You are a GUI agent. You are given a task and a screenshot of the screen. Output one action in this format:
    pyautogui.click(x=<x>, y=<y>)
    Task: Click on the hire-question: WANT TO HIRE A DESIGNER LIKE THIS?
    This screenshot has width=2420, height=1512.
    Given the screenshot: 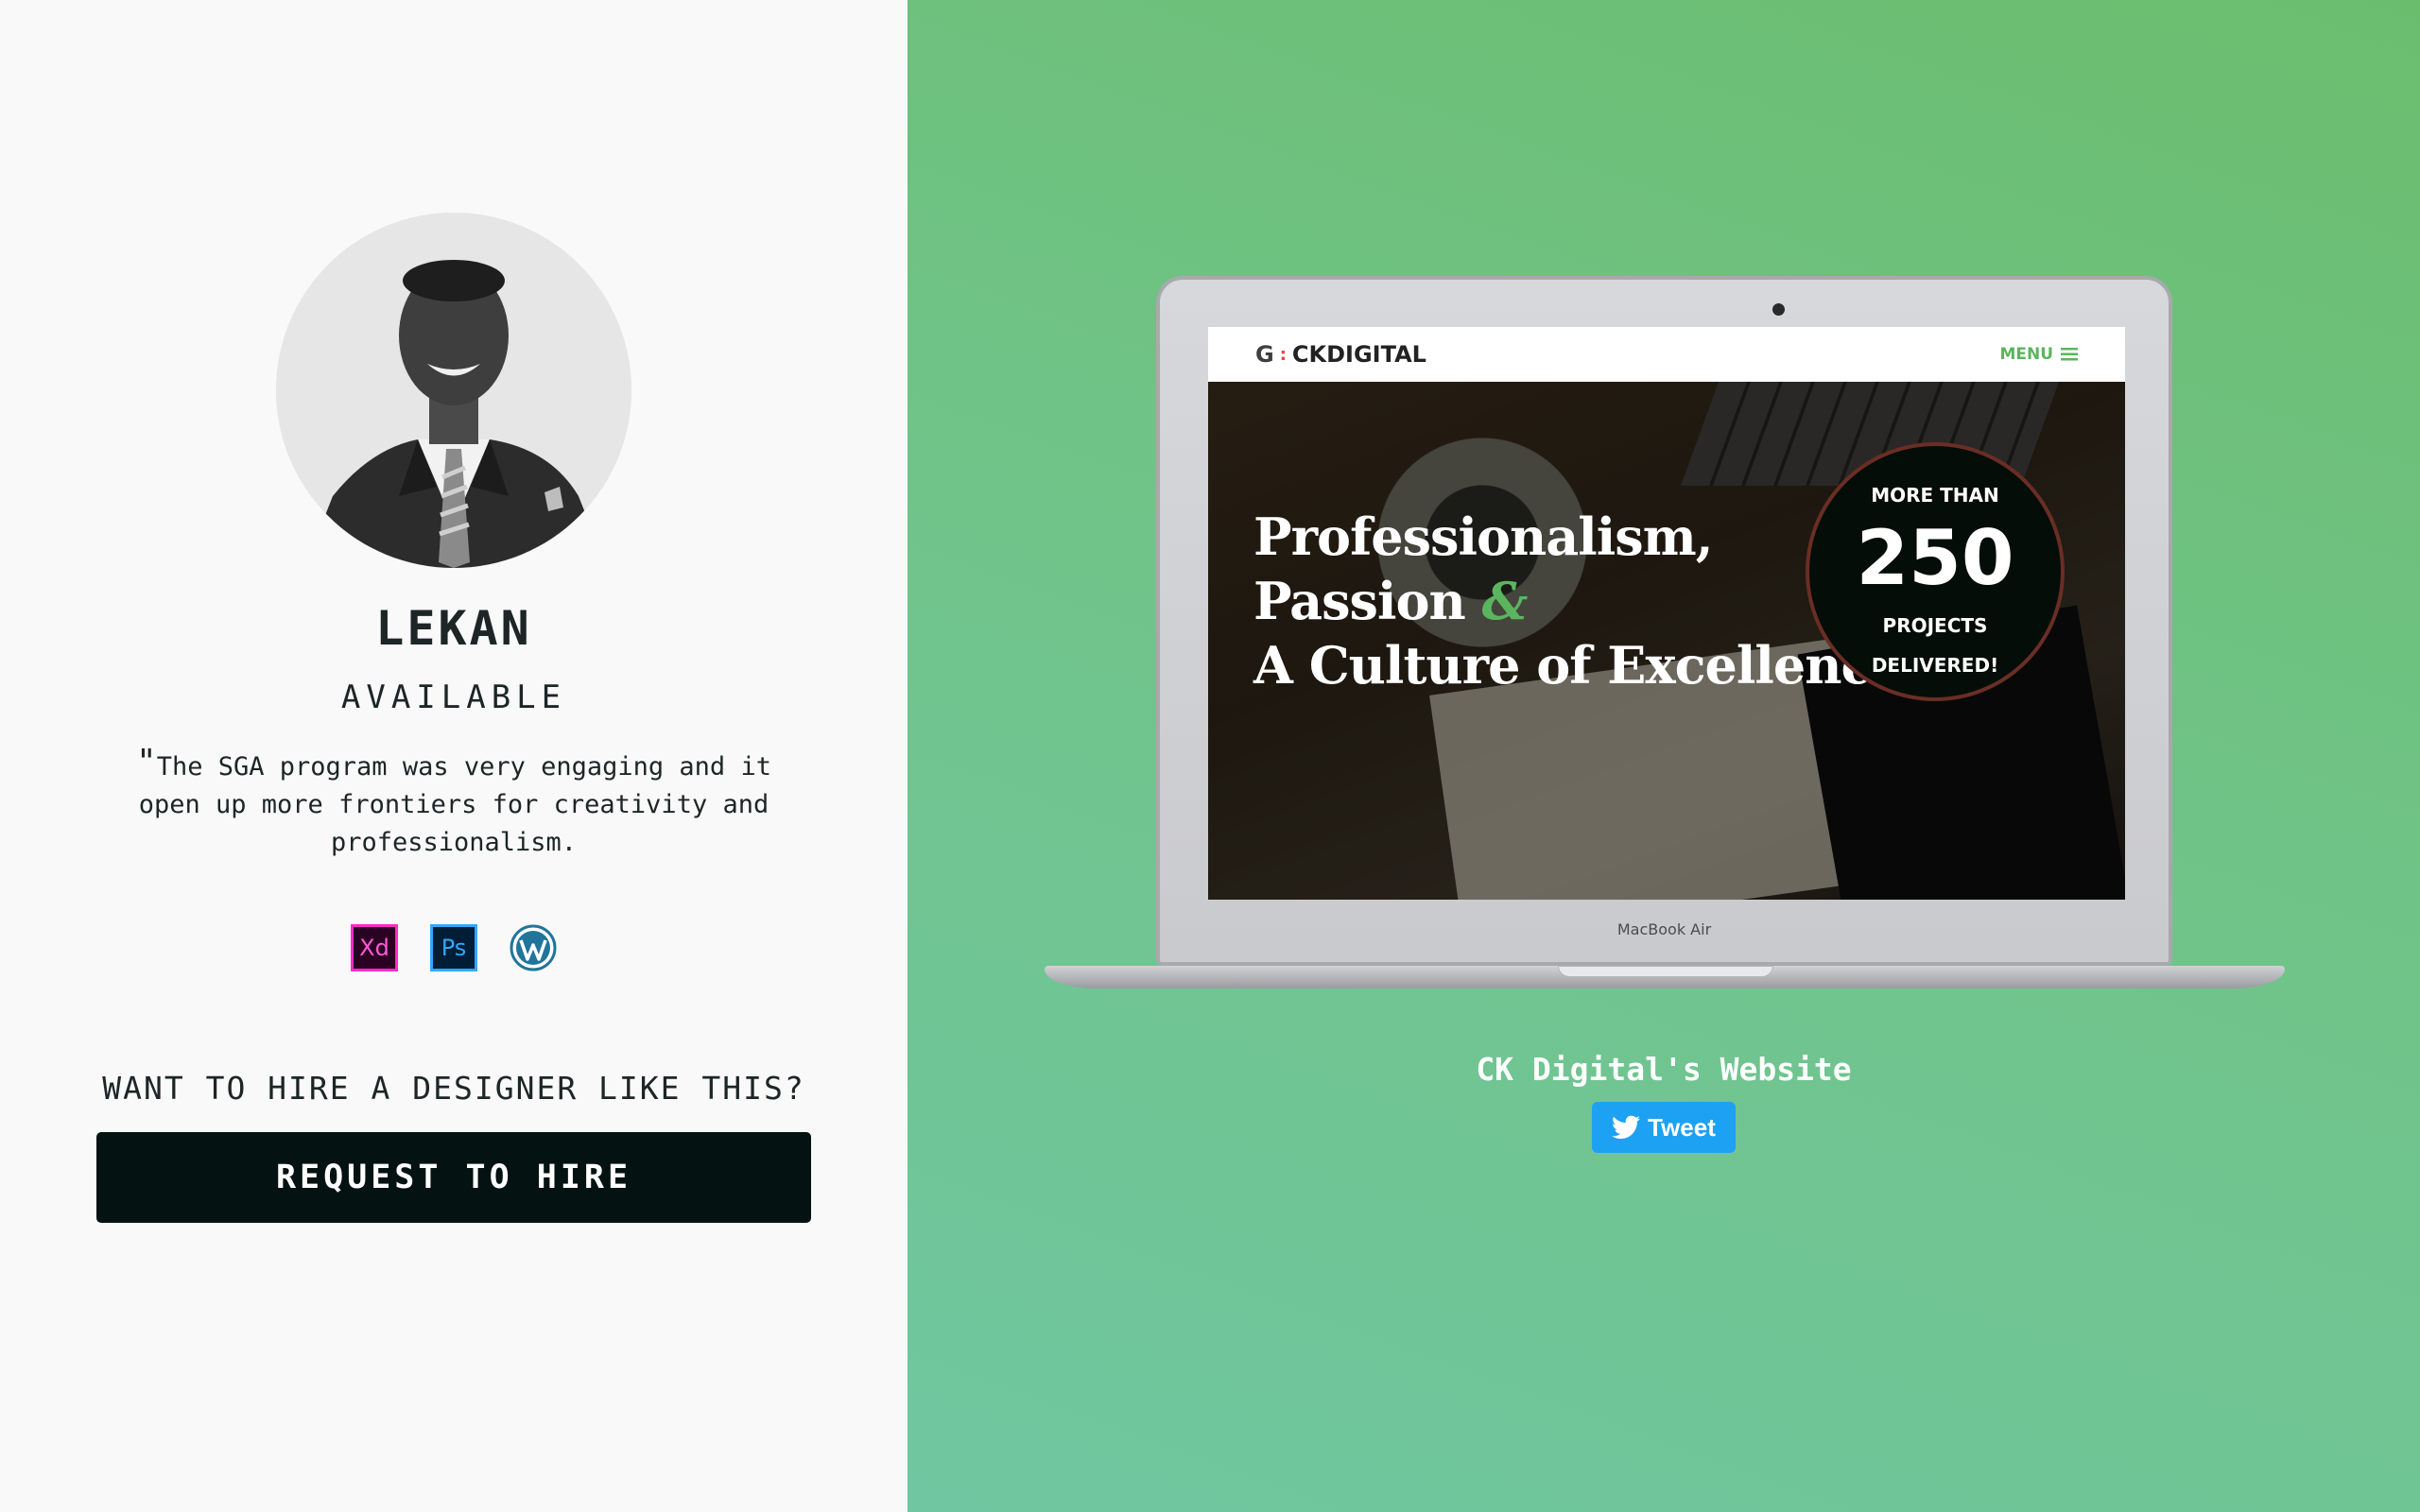 What is the action you would take?
    pyautogui.click(x=453, y=1088)
    